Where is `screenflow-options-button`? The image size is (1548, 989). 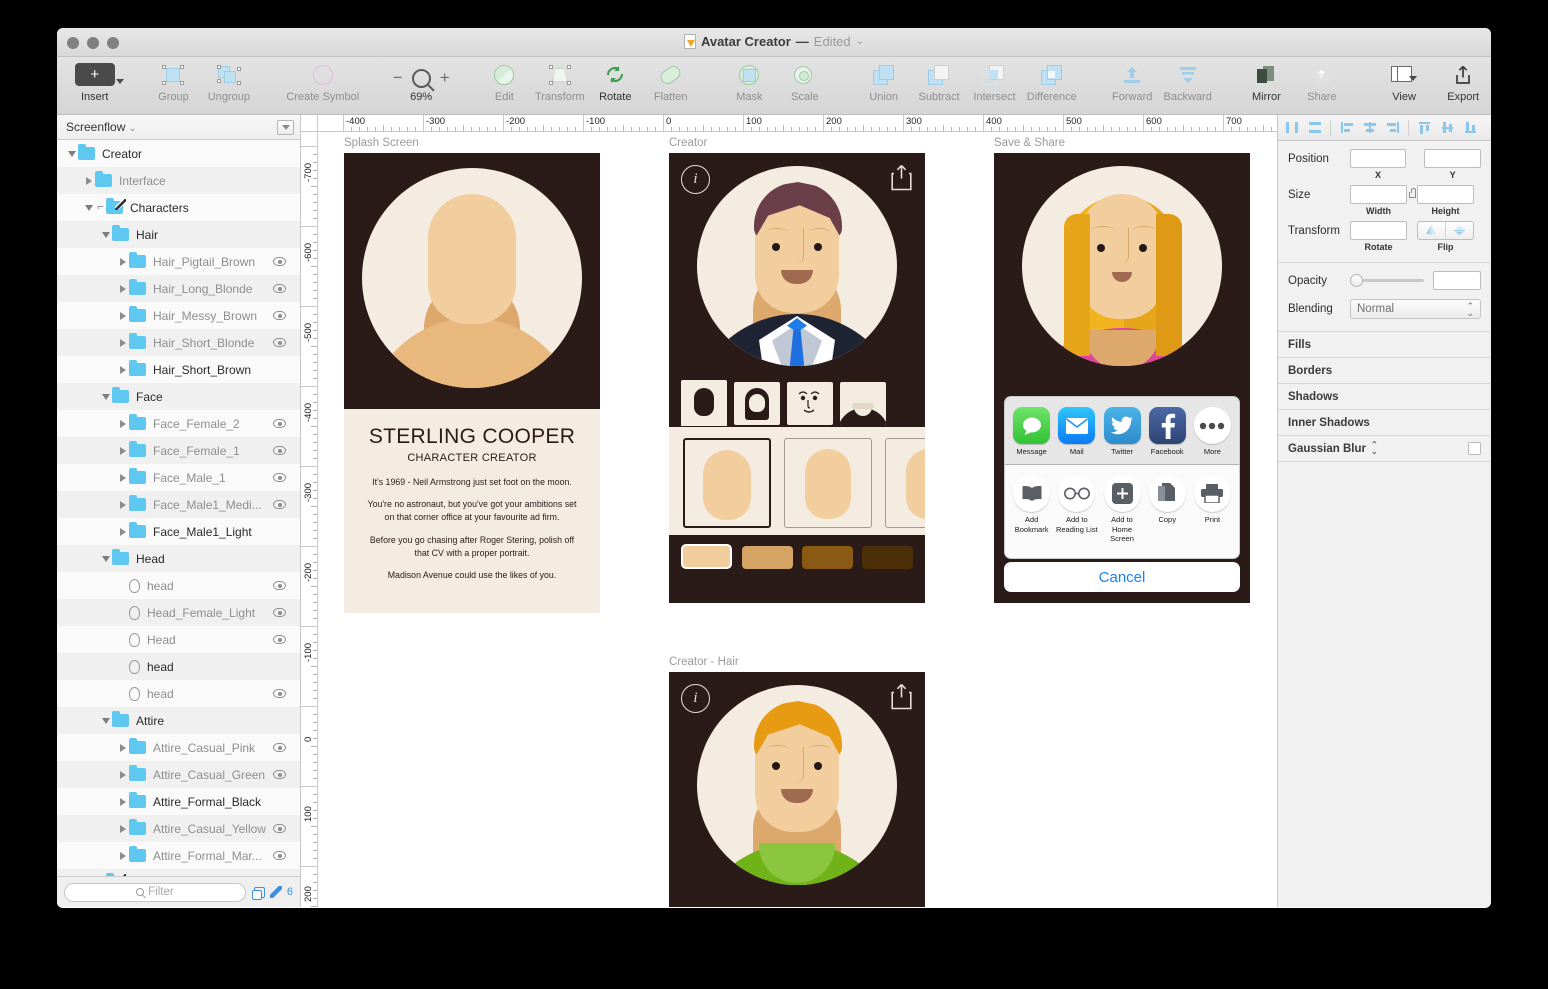 screenflow-options-button is located at coordinates (285, 127).